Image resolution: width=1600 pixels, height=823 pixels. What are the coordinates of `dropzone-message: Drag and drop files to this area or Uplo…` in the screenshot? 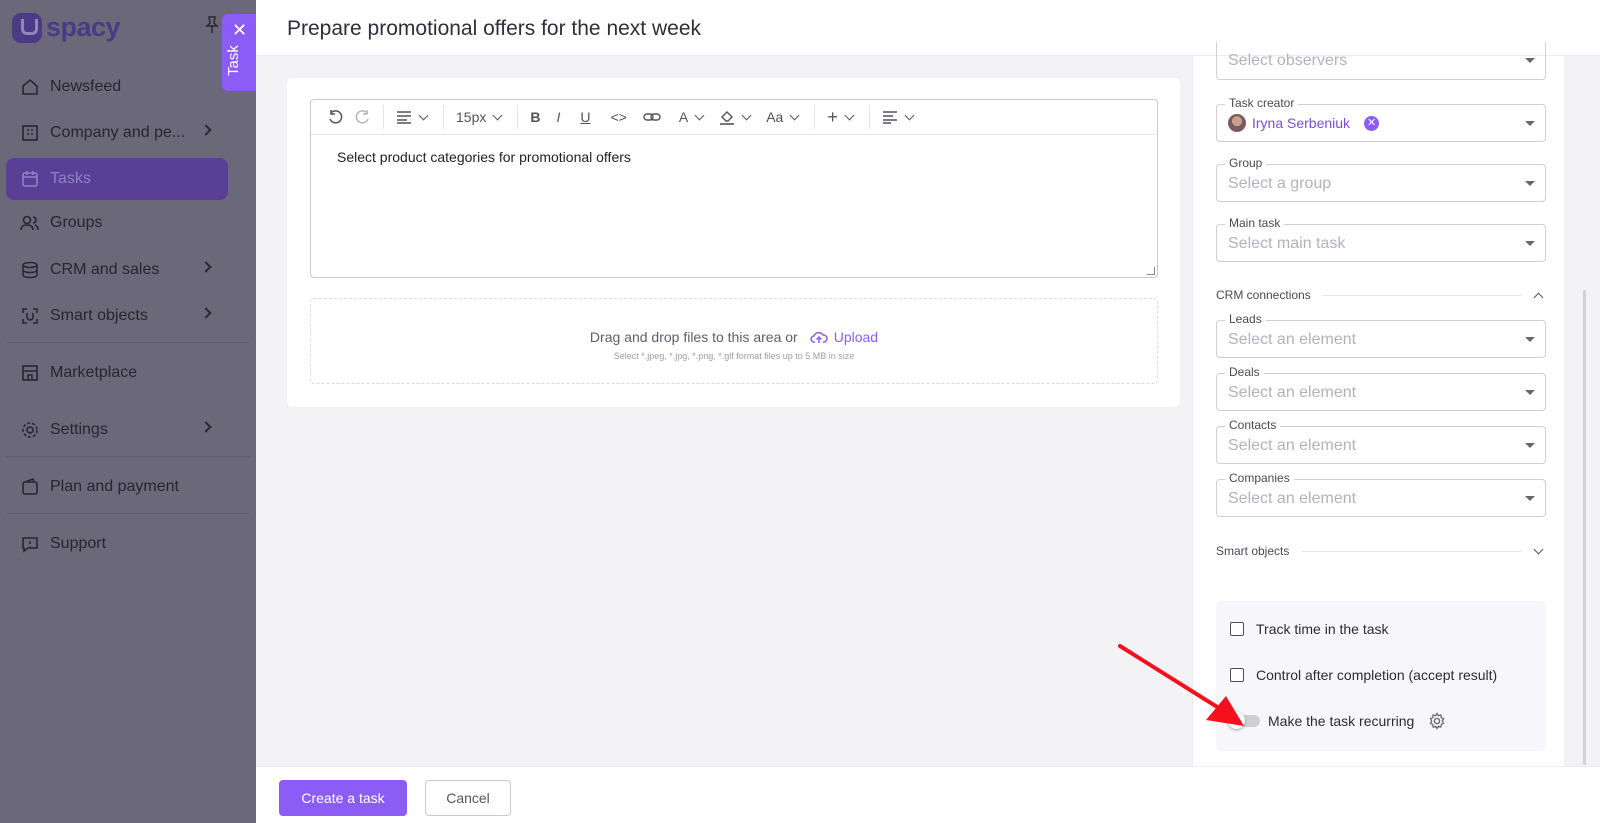 It's located at (734, 337).